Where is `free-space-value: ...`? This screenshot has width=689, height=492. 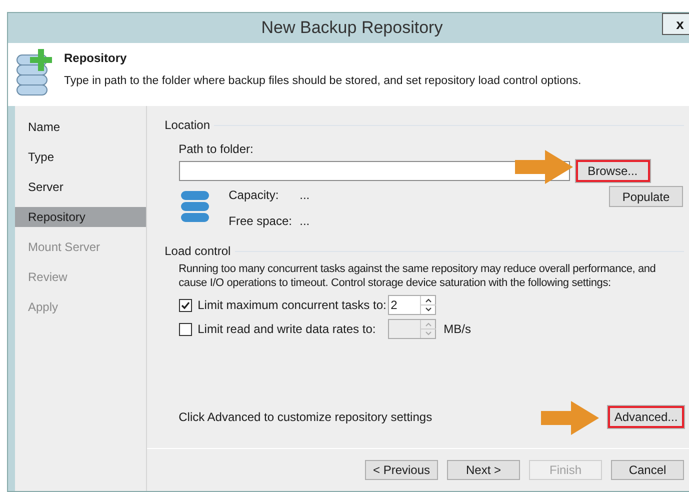 free-space-value: ... is located at coordinates (305, 221).